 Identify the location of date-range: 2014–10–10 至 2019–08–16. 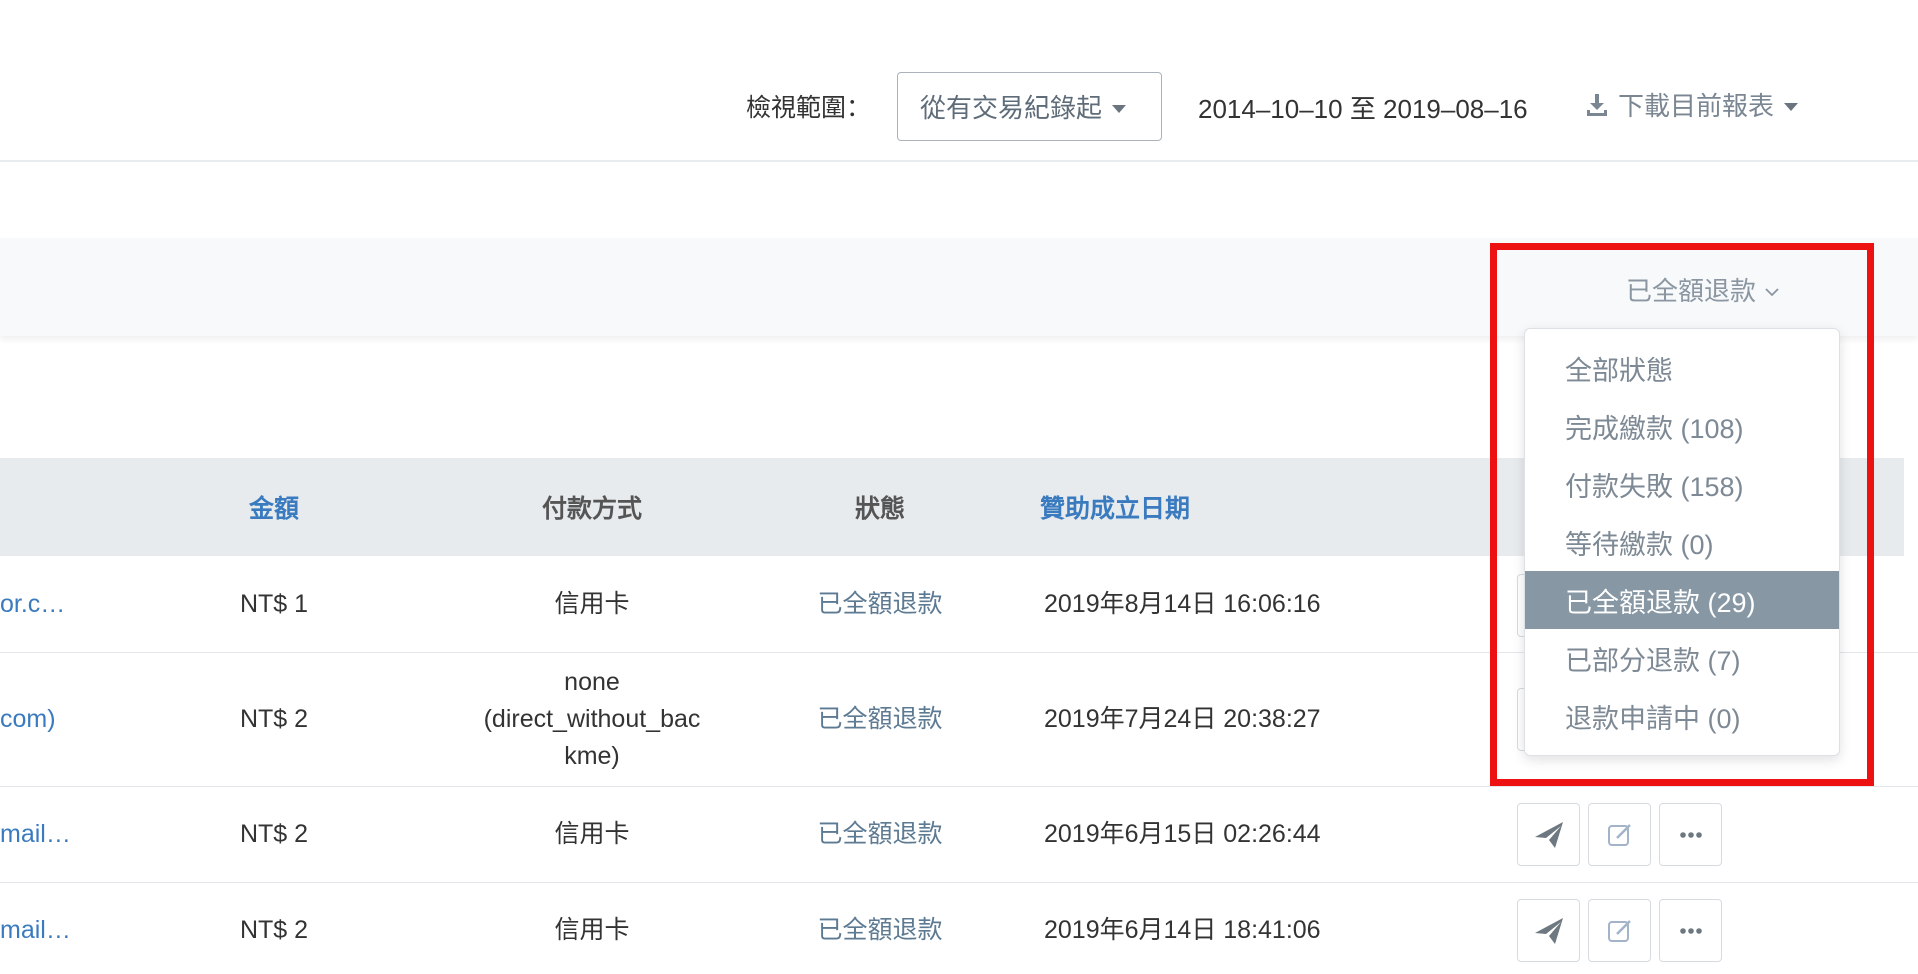
(1363, 109).